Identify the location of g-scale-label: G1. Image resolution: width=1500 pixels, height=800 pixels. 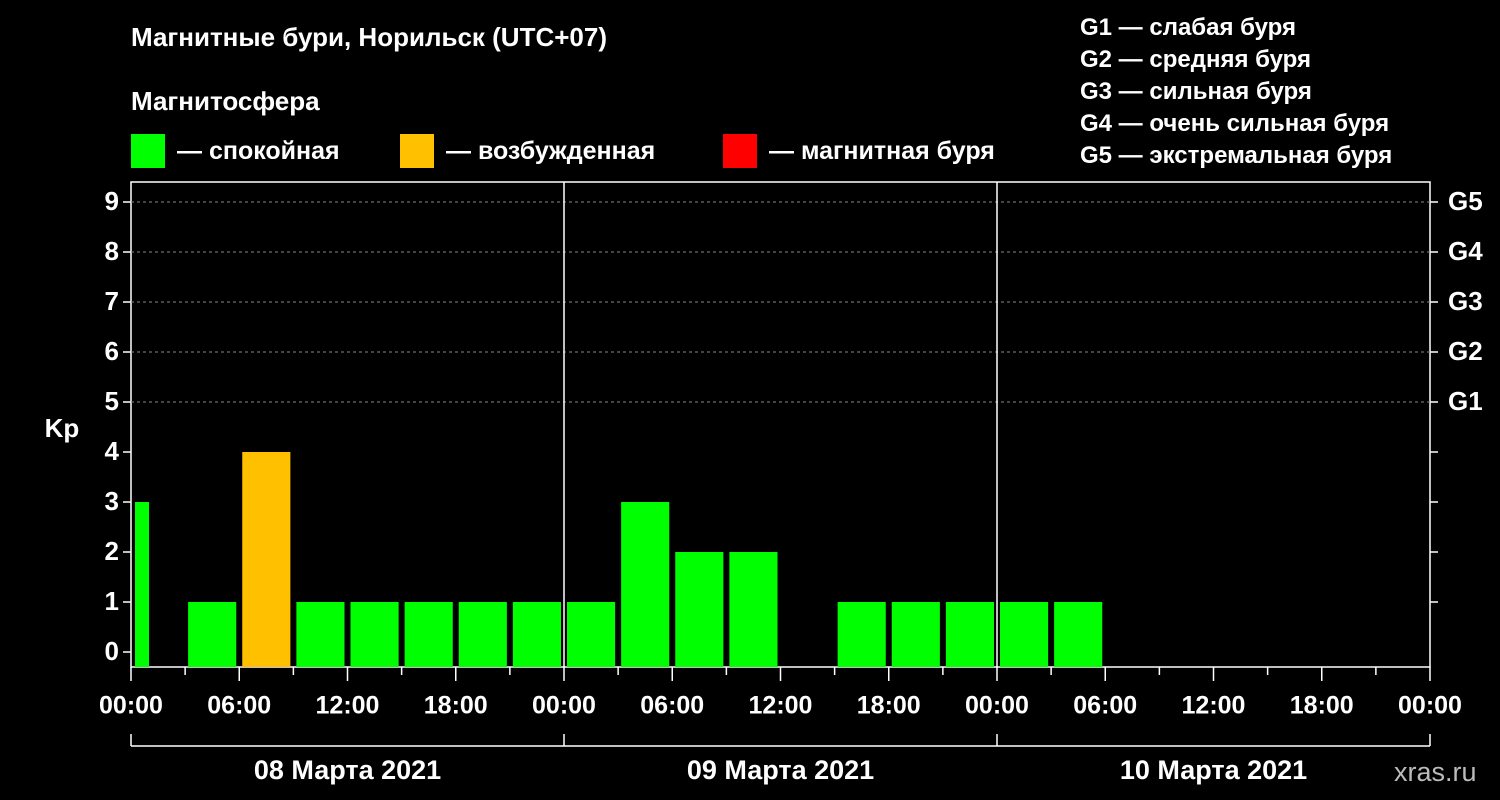
(1465, 401).